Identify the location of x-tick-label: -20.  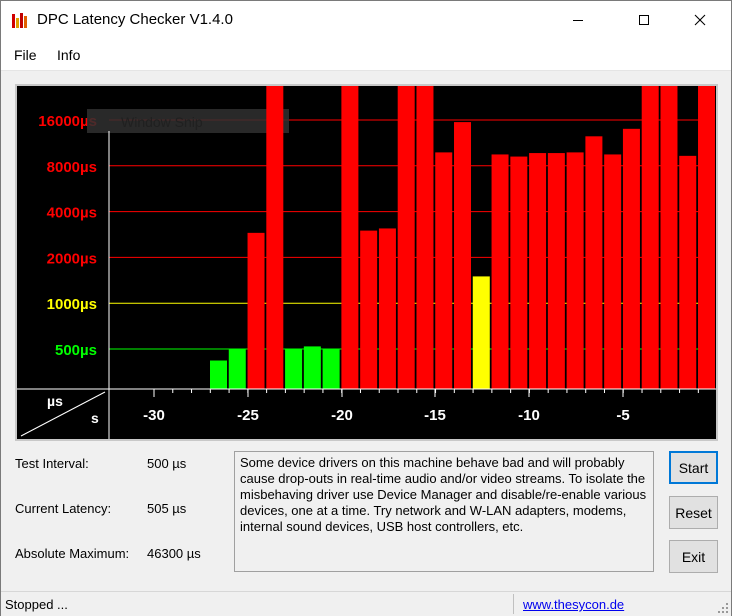
(342, 415).